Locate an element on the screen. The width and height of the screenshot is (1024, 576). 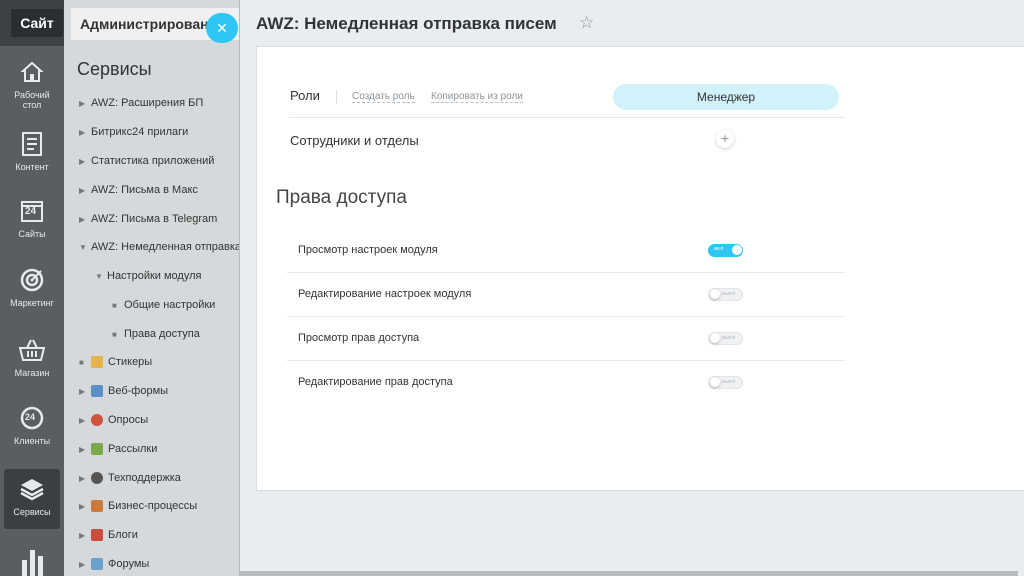
tree-item: ▼ AWZ: Немедленная отправка is located at coordinates (159, 247).